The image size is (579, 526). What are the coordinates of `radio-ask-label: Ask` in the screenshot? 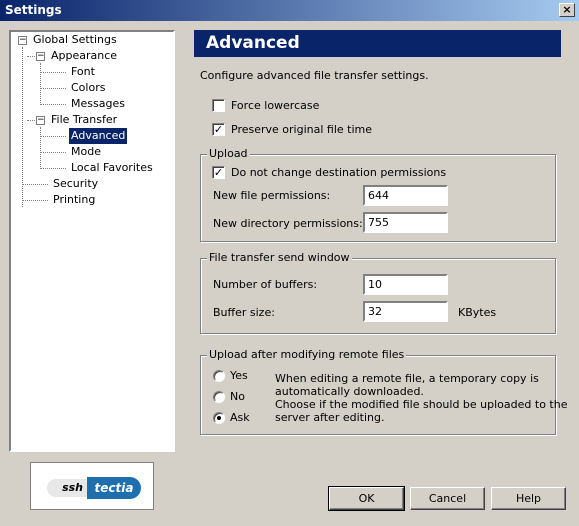 It's located at (240, 417).